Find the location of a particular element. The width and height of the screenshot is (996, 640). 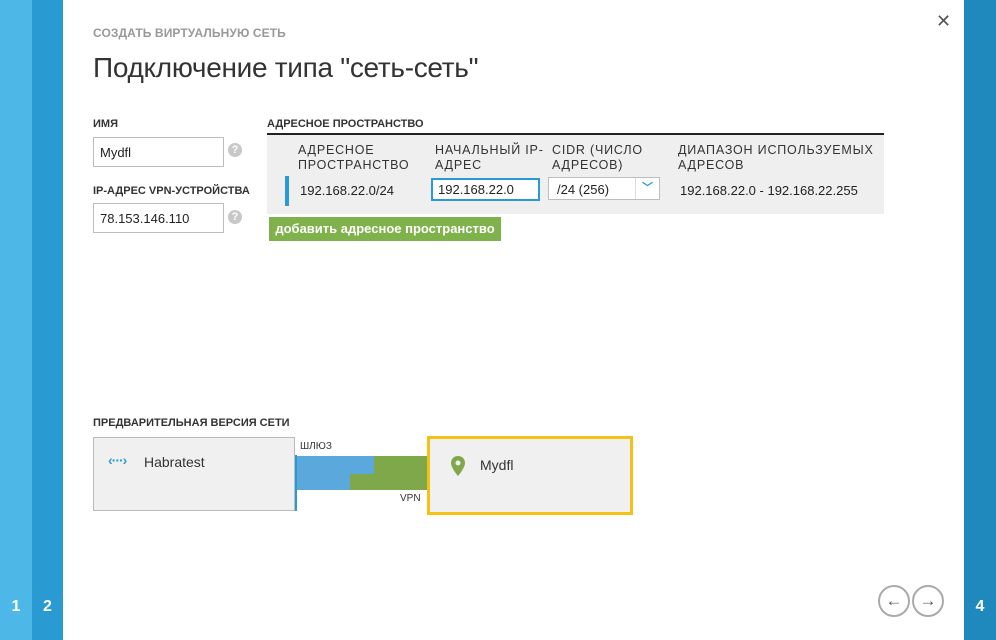

remote-network-name: Mydfl is located at coordinates (497, 465).